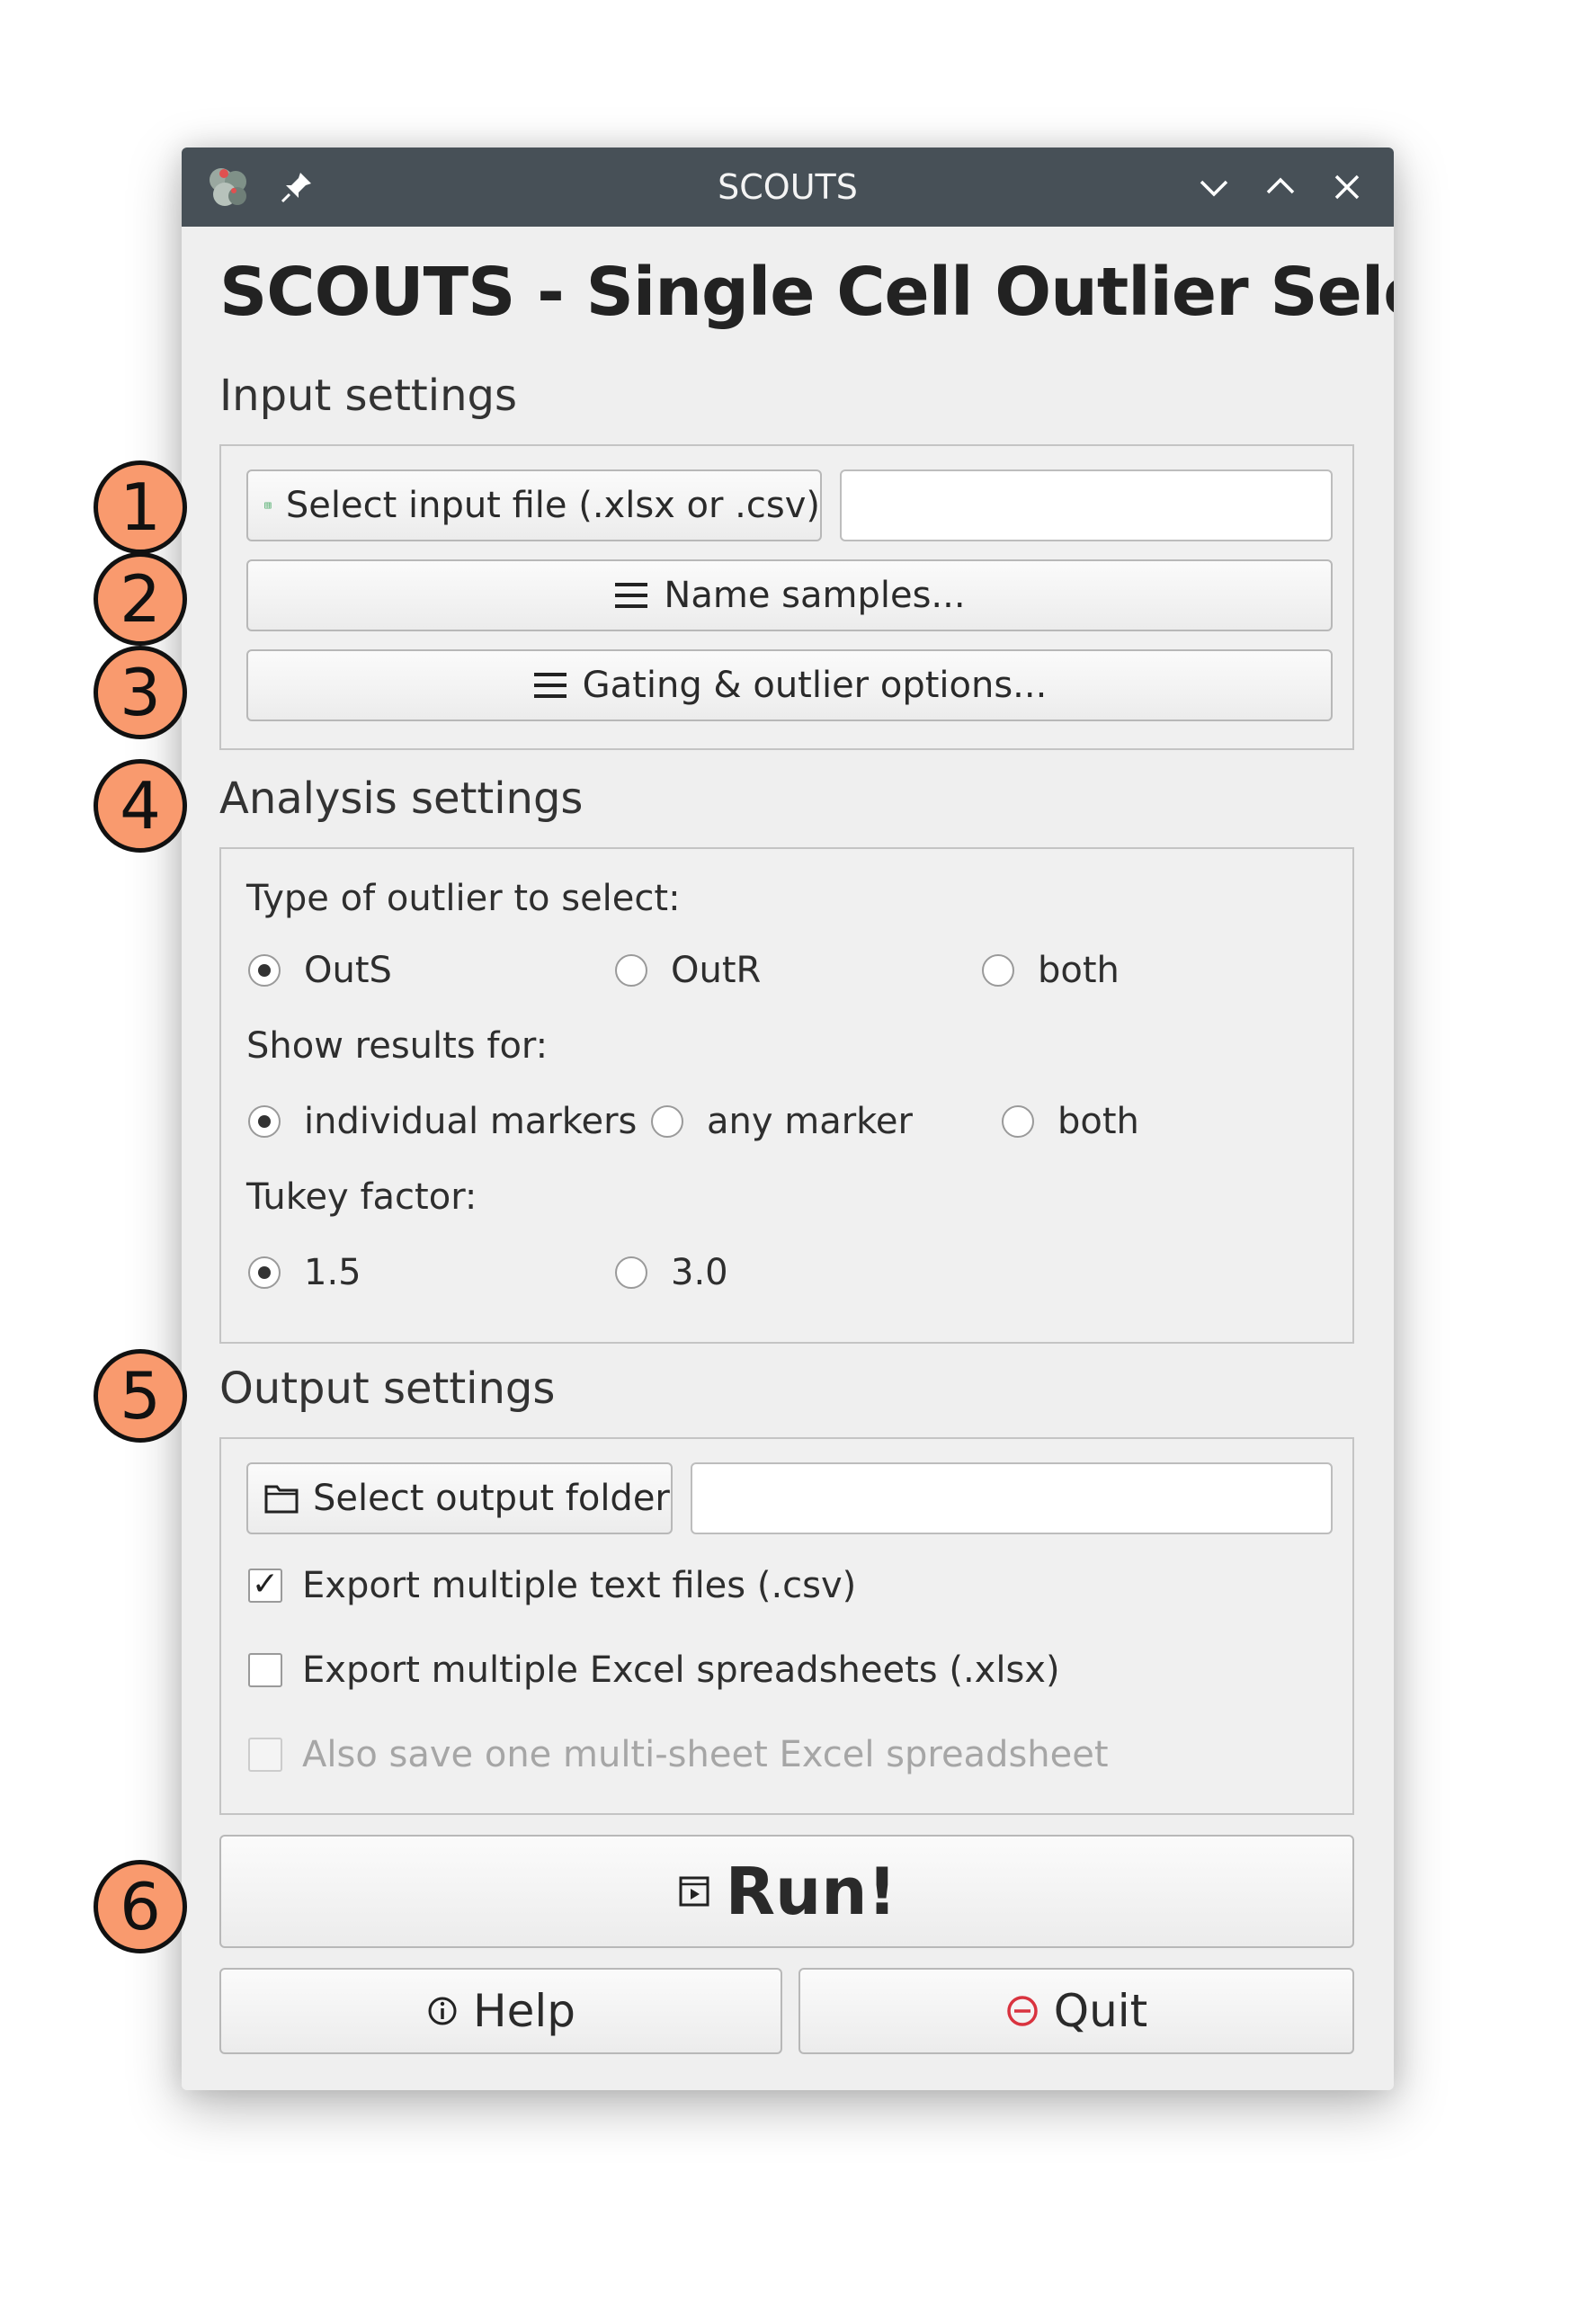 The width and height of the screenshot is (1588, 2324). I want to click on help-button-label: Help, so click(524, 2011).